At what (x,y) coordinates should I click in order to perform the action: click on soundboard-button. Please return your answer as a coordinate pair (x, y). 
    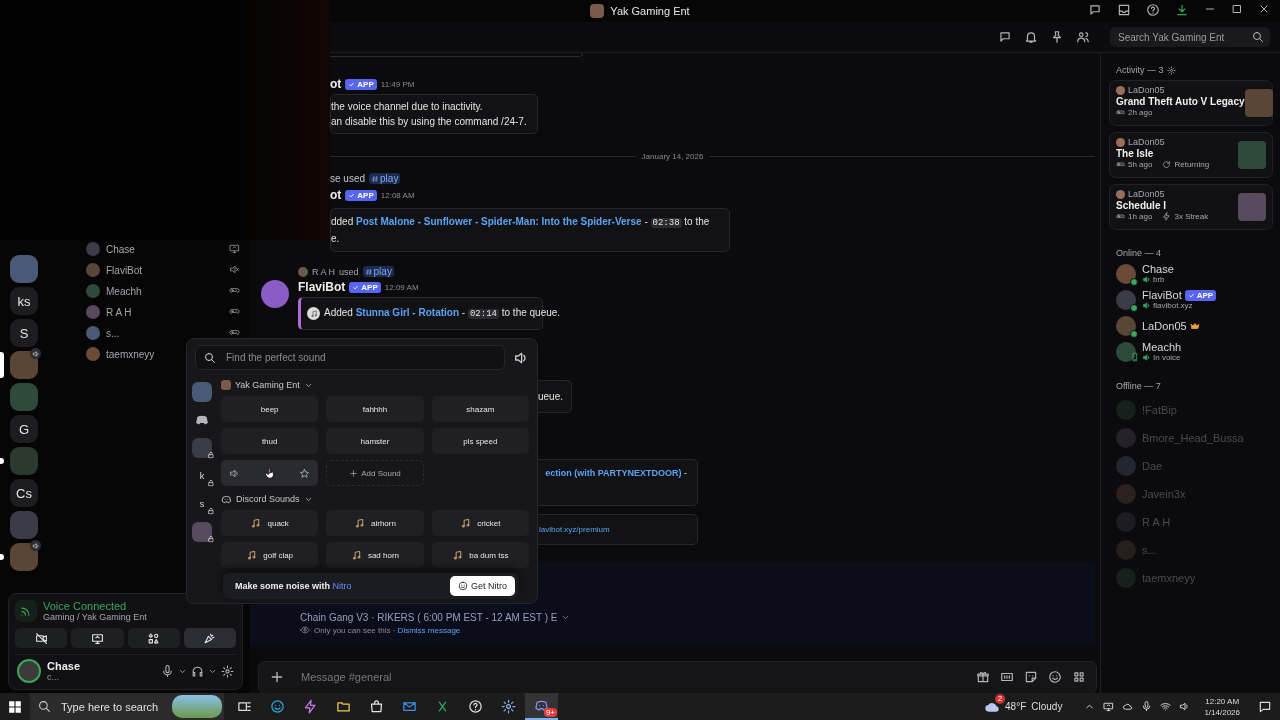
    Looking at the image, I should click on (209, 638).